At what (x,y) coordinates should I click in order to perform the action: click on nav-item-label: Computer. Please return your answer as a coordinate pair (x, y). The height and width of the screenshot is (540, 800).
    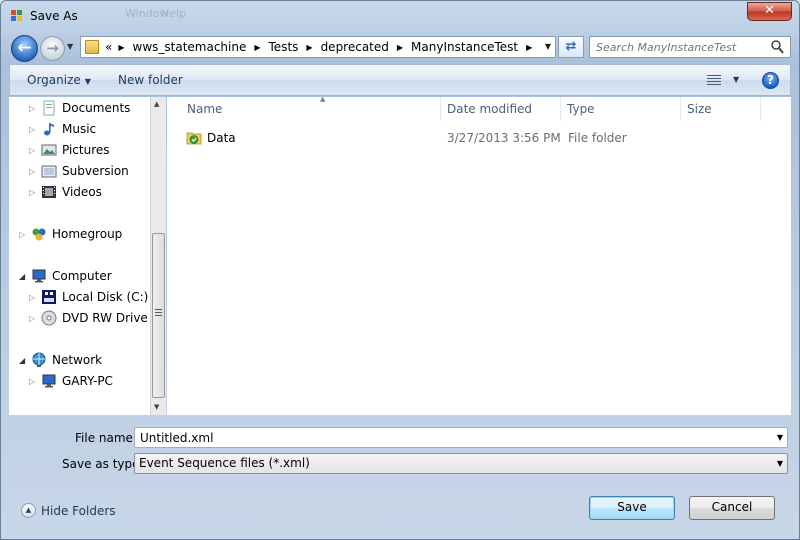
    Looking at the image, I should click on (82, 276).